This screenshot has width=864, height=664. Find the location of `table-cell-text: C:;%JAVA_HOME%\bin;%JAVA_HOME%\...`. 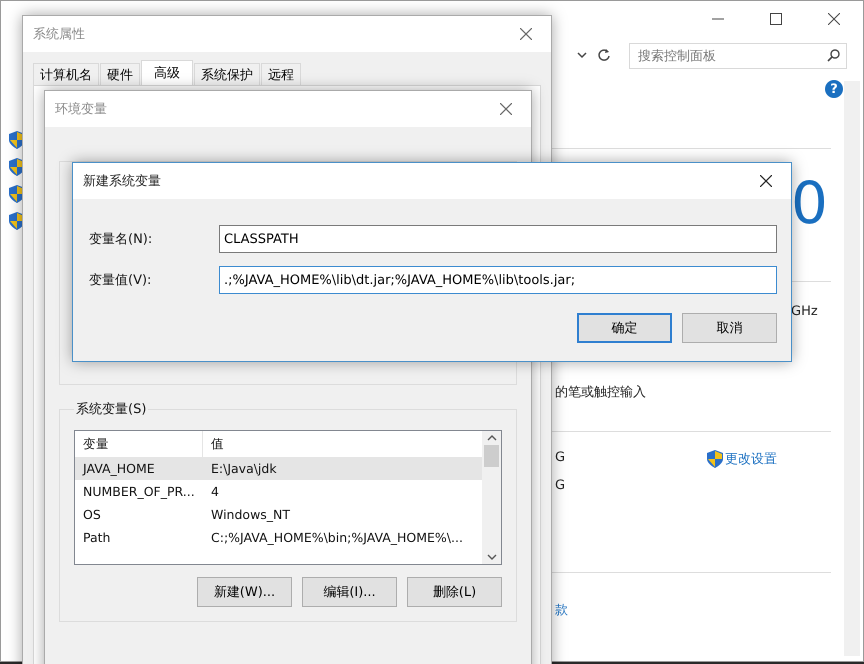

table-cell-text: C:;%JAVA_HOME%\bin;%JAVA_HOME%\... is located at coordinates (337, 537).